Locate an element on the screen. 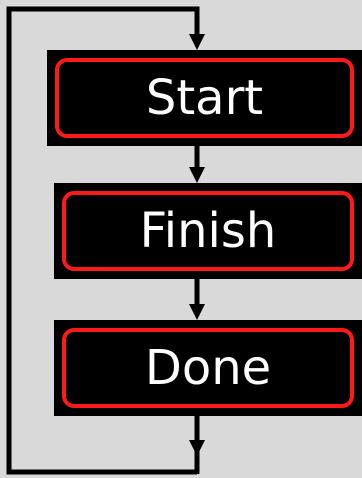 This screenshot has width=362, height=478. step-finish-label: Finish is located at coordinates (208, 231).